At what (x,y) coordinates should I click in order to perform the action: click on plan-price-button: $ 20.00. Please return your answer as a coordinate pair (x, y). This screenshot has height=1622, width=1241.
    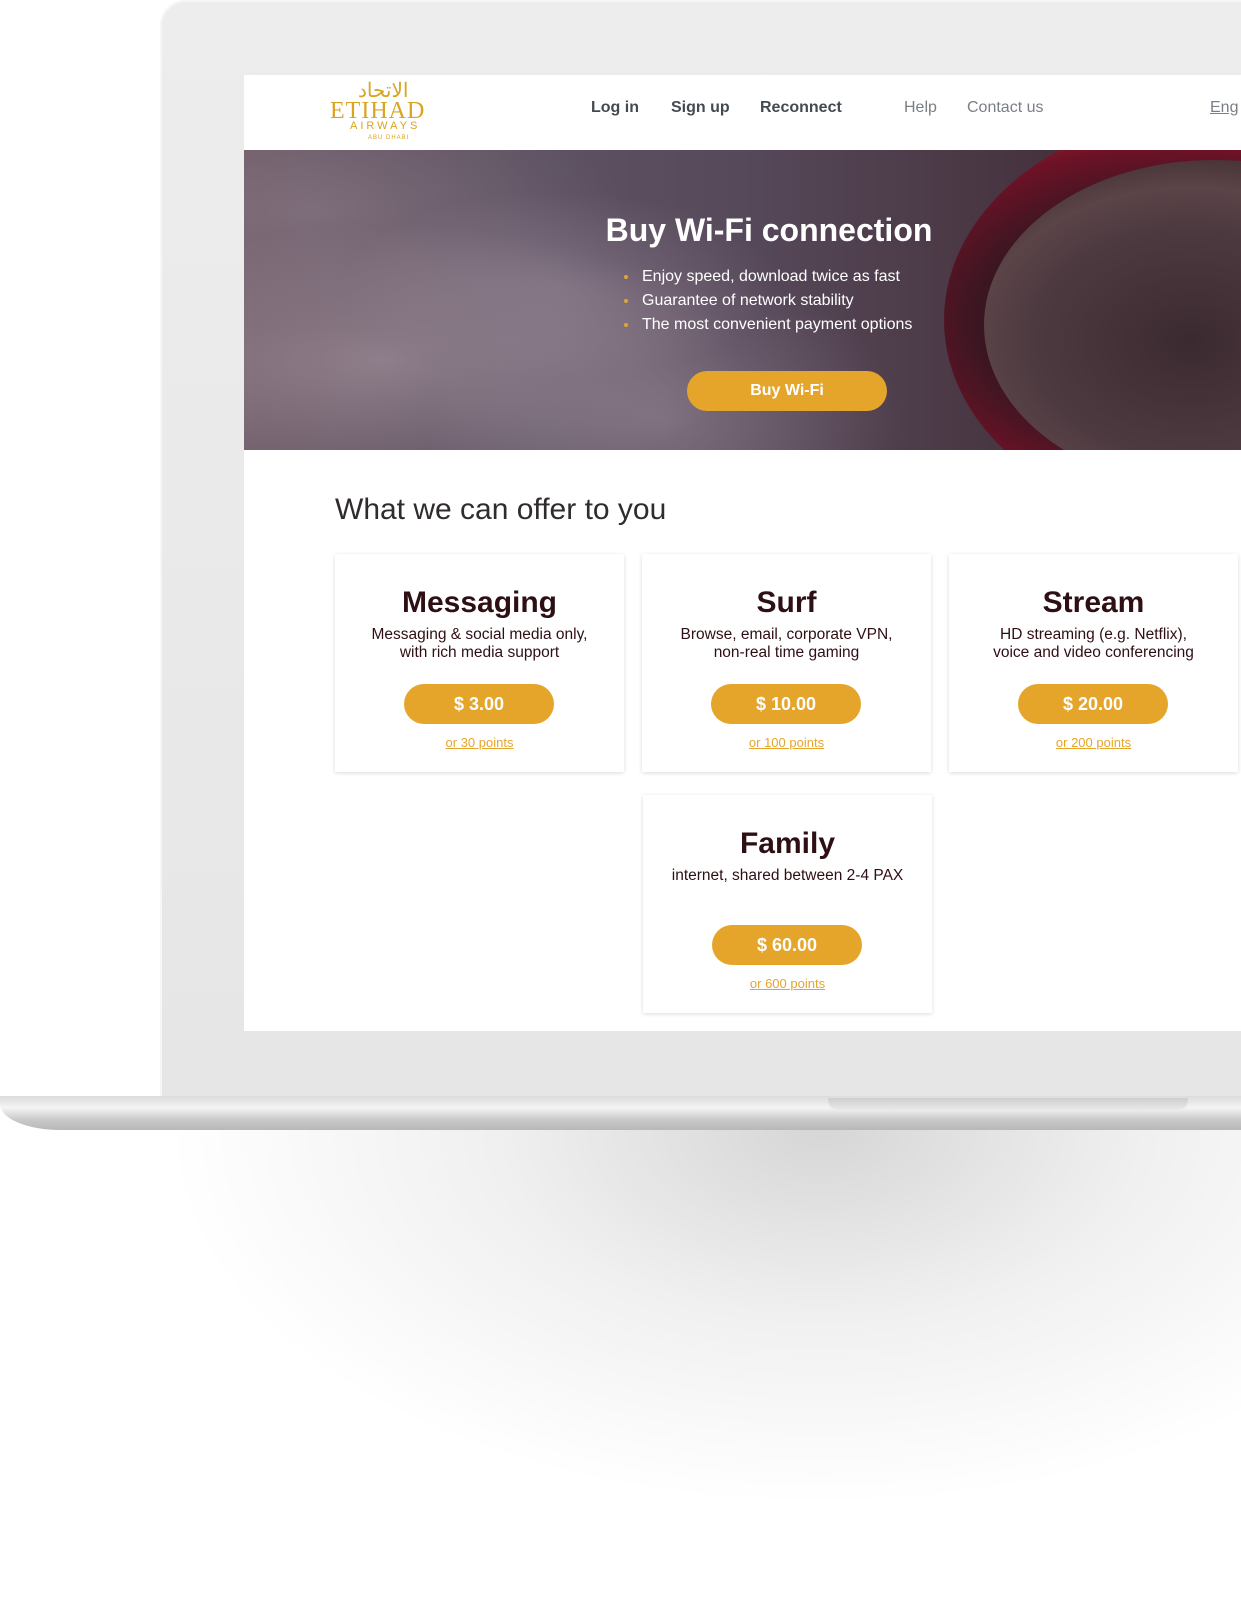
    Looking at the image, I should click on (1093, 704).